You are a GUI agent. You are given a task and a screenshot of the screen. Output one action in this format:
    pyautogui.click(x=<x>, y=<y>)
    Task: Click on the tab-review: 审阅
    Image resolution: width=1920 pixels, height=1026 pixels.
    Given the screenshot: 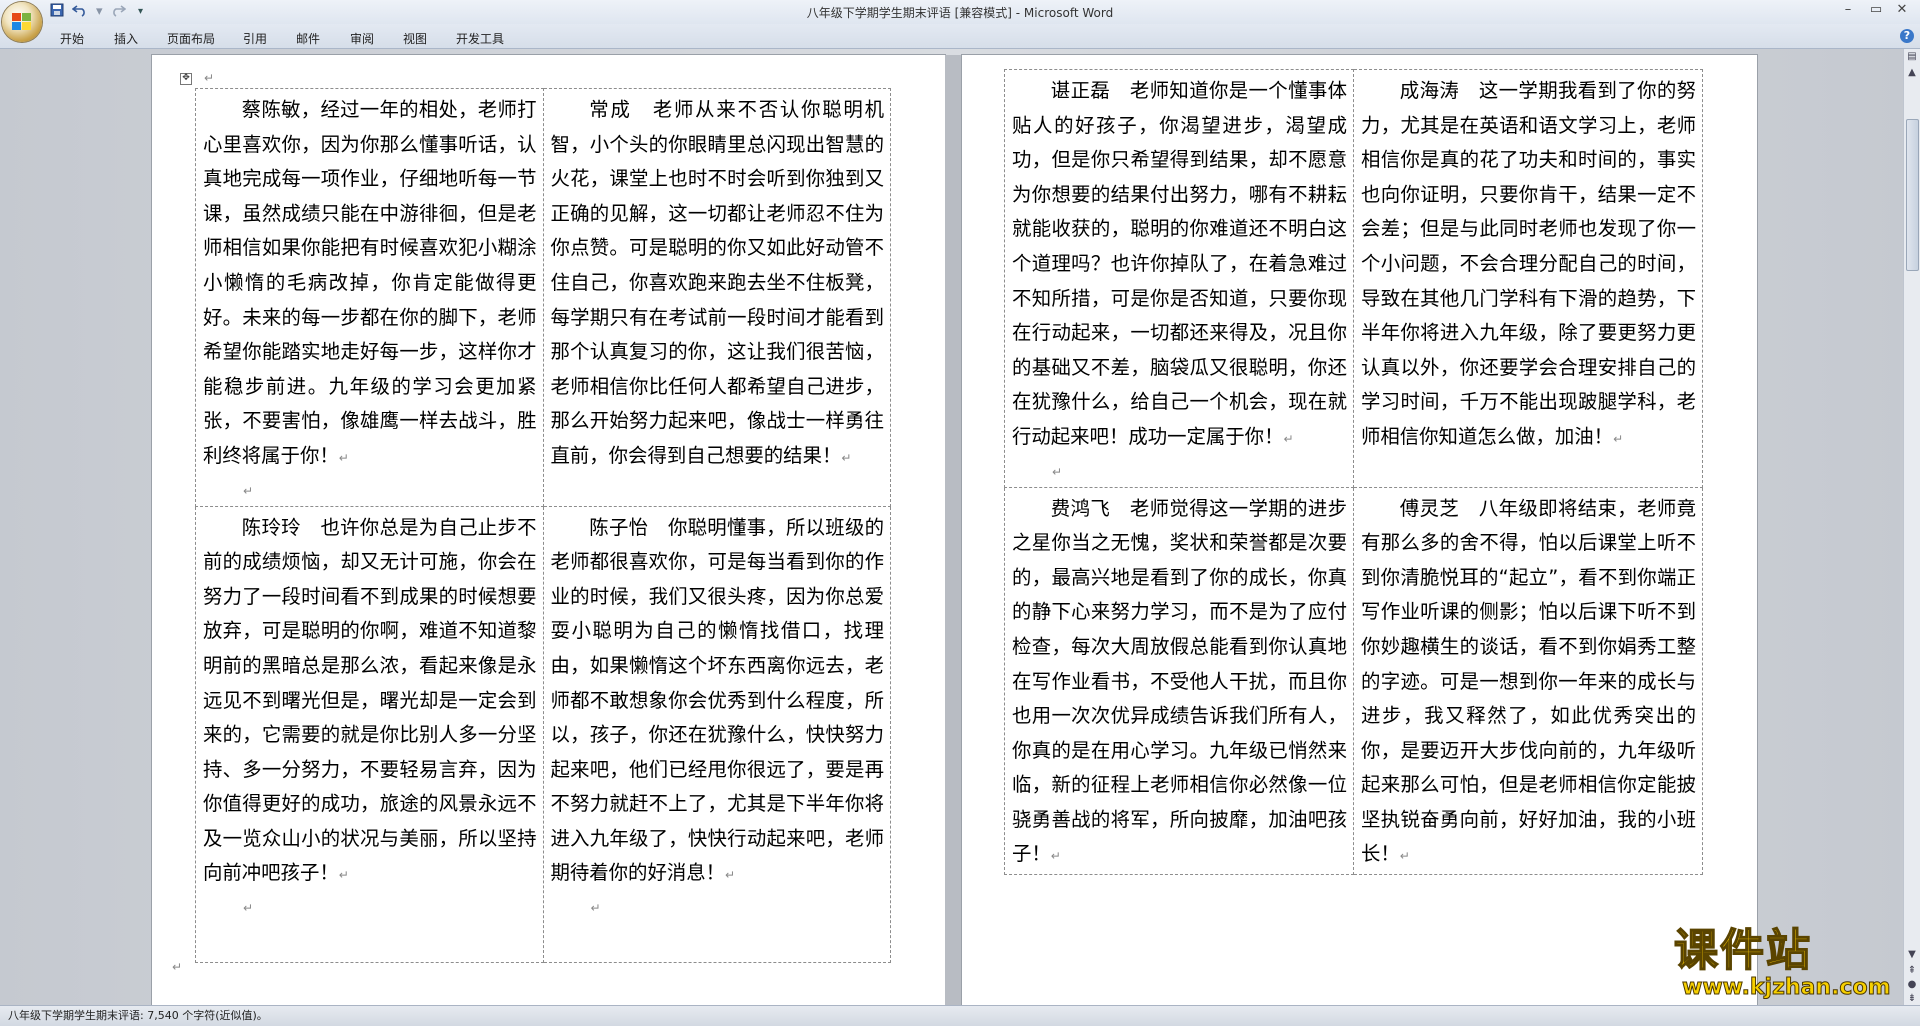 What is the action you would take?
    pyautogui.click(x=362, y=38)
    